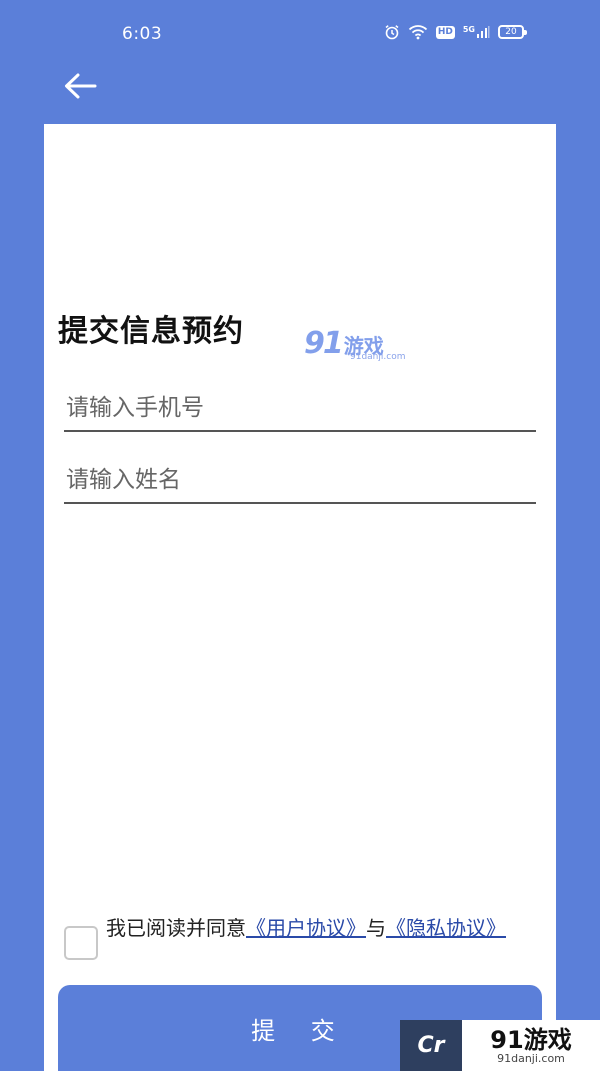 The image size is (600, 1071). I want to click on watermark-91-domain: 91danji.com, so click(531, 1058).